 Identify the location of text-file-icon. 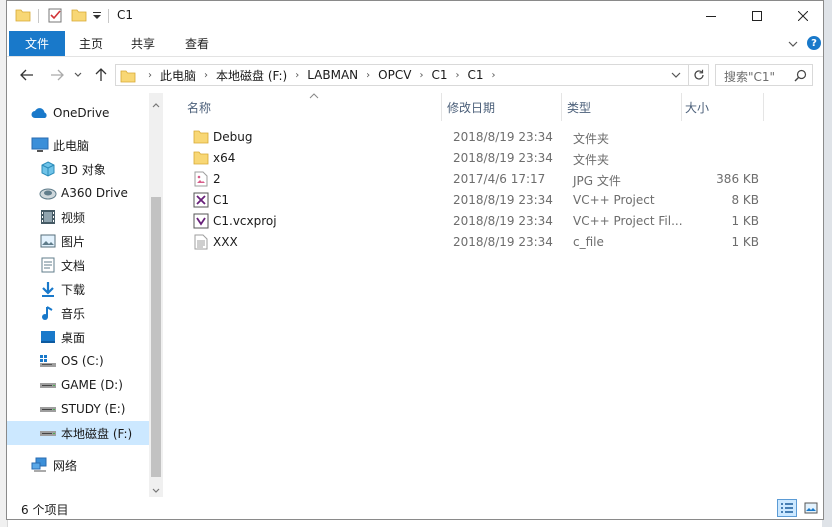
(201, 242).